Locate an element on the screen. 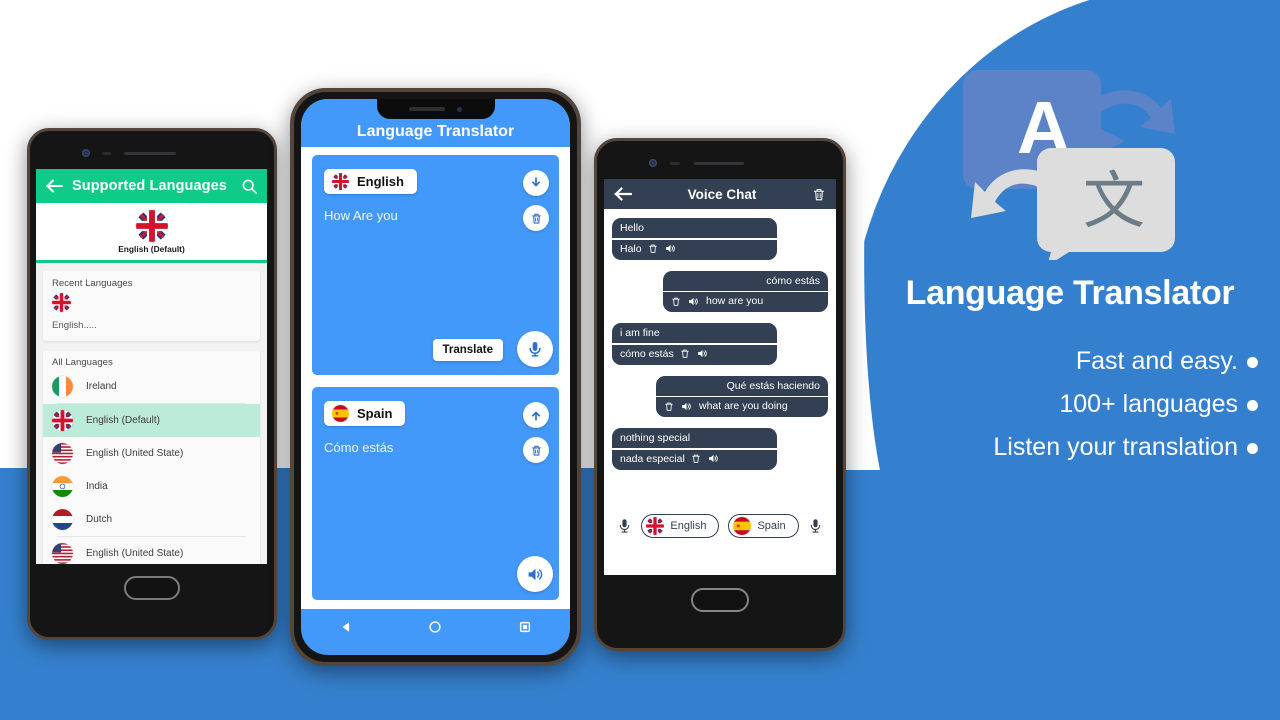 The width and height of the screenshot is (1280, 720). usa-flag is located at coordinates (62, 553).